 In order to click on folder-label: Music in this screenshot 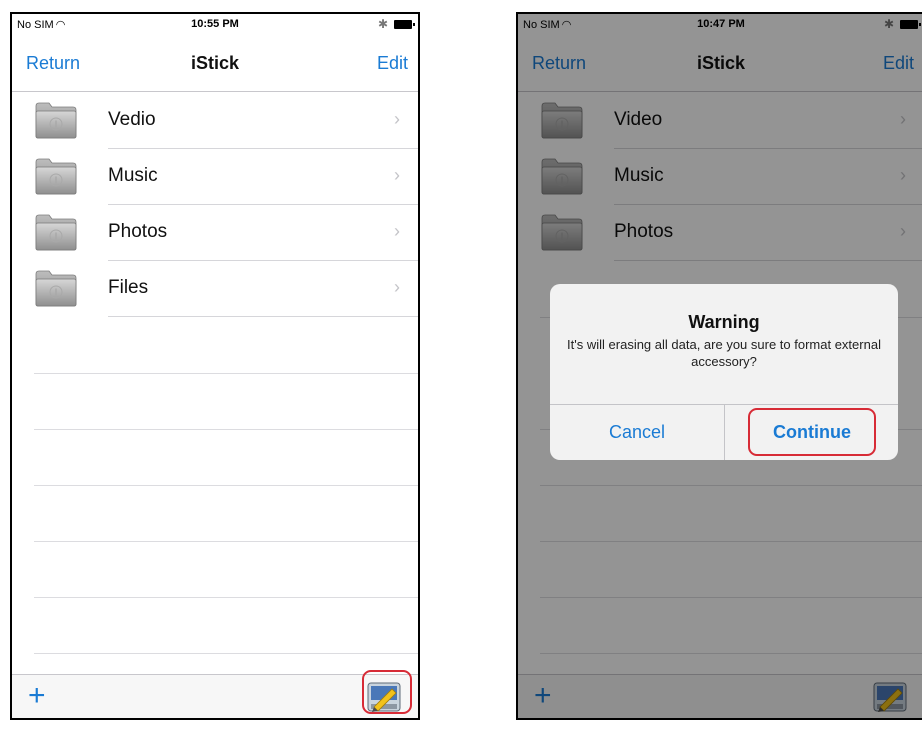, I will do `click(133, 175)`.